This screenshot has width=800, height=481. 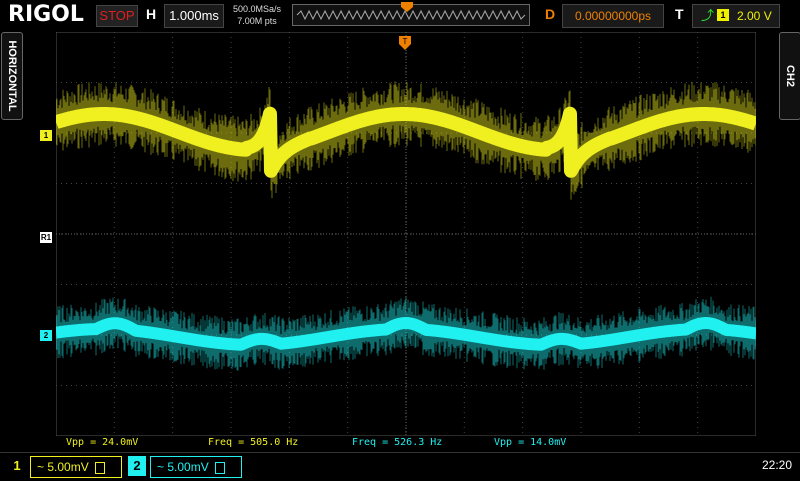 What do you see at coordinates (257, 15) in the screenshot?
I see `acquisition-info: 500.0MSa/s 7.00M pts` at bounding box center [257, 15].